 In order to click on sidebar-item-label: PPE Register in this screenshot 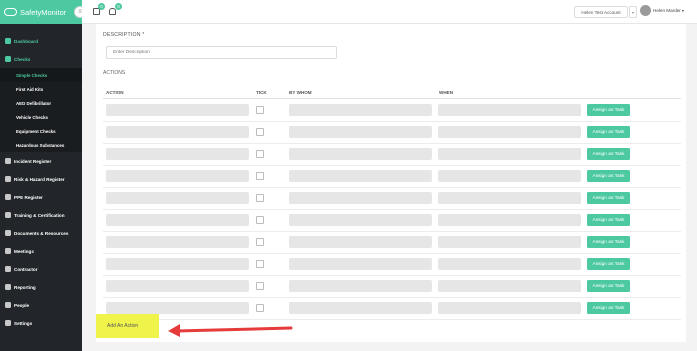, I will do `click(28, 197)`.